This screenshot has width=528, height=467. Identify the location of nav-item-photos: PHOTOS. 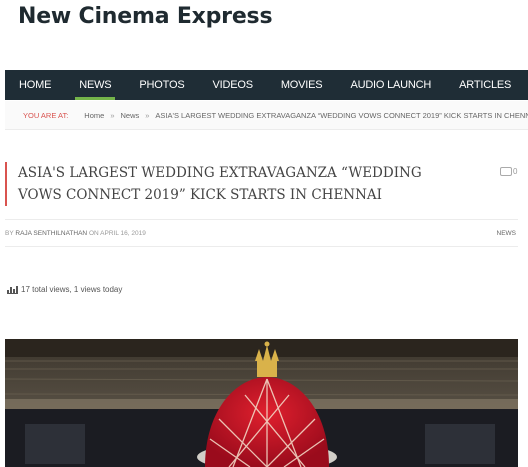
(161, 85).